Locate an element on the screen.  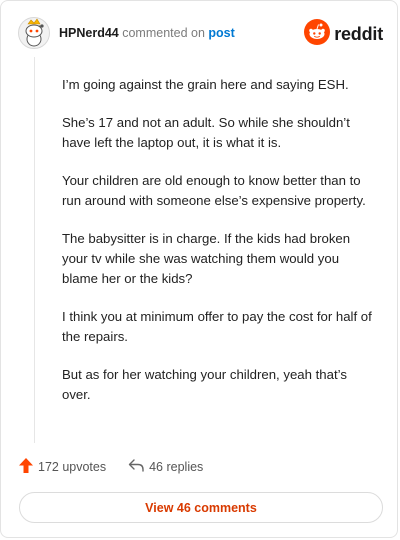
snoo-avatar-icon is located at coordinates (34, 33).